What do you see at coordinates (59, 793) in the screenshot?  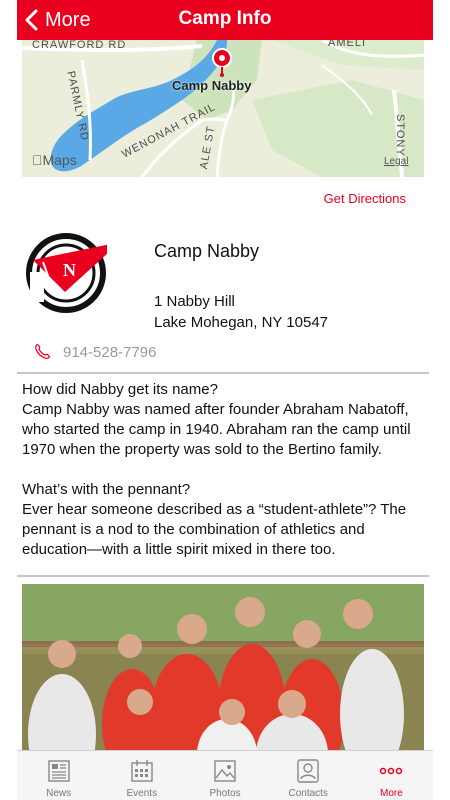 I see `tab-label: News` at bounding box center [59, 793].